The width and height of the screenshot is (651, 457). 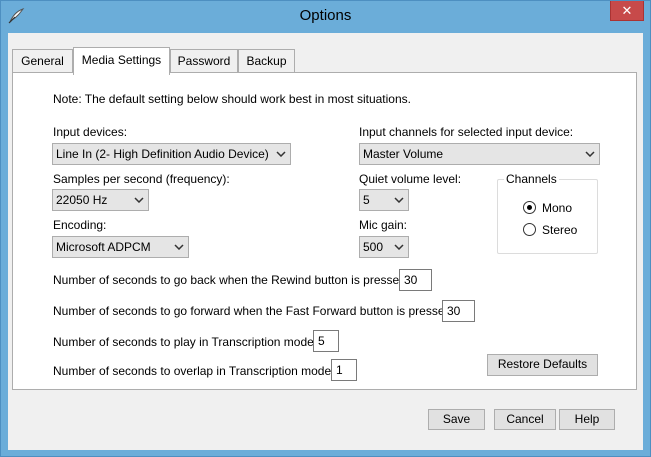 What do you see at coordinates (557, 208) in the screenshot?
I see `mono-label: Mono` at bounding box center [557, 208].